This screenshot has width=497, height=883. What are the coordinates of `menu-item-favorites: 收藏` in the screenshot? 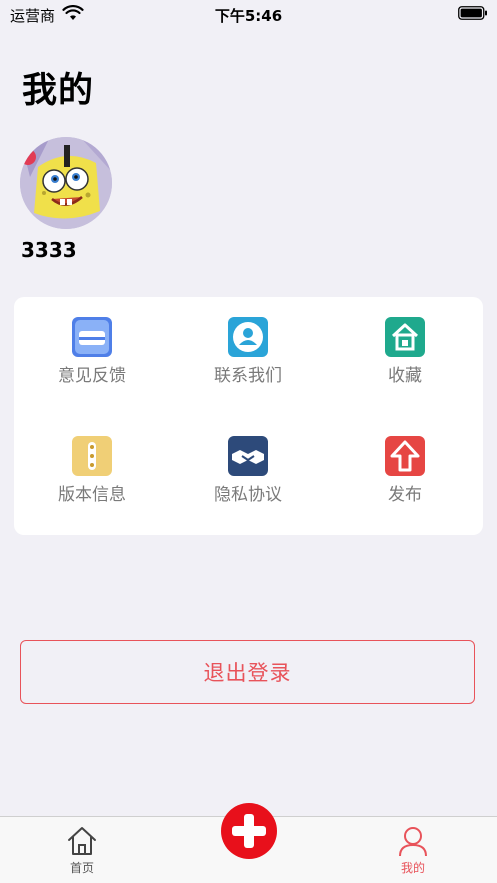 It's located at (405, 367).